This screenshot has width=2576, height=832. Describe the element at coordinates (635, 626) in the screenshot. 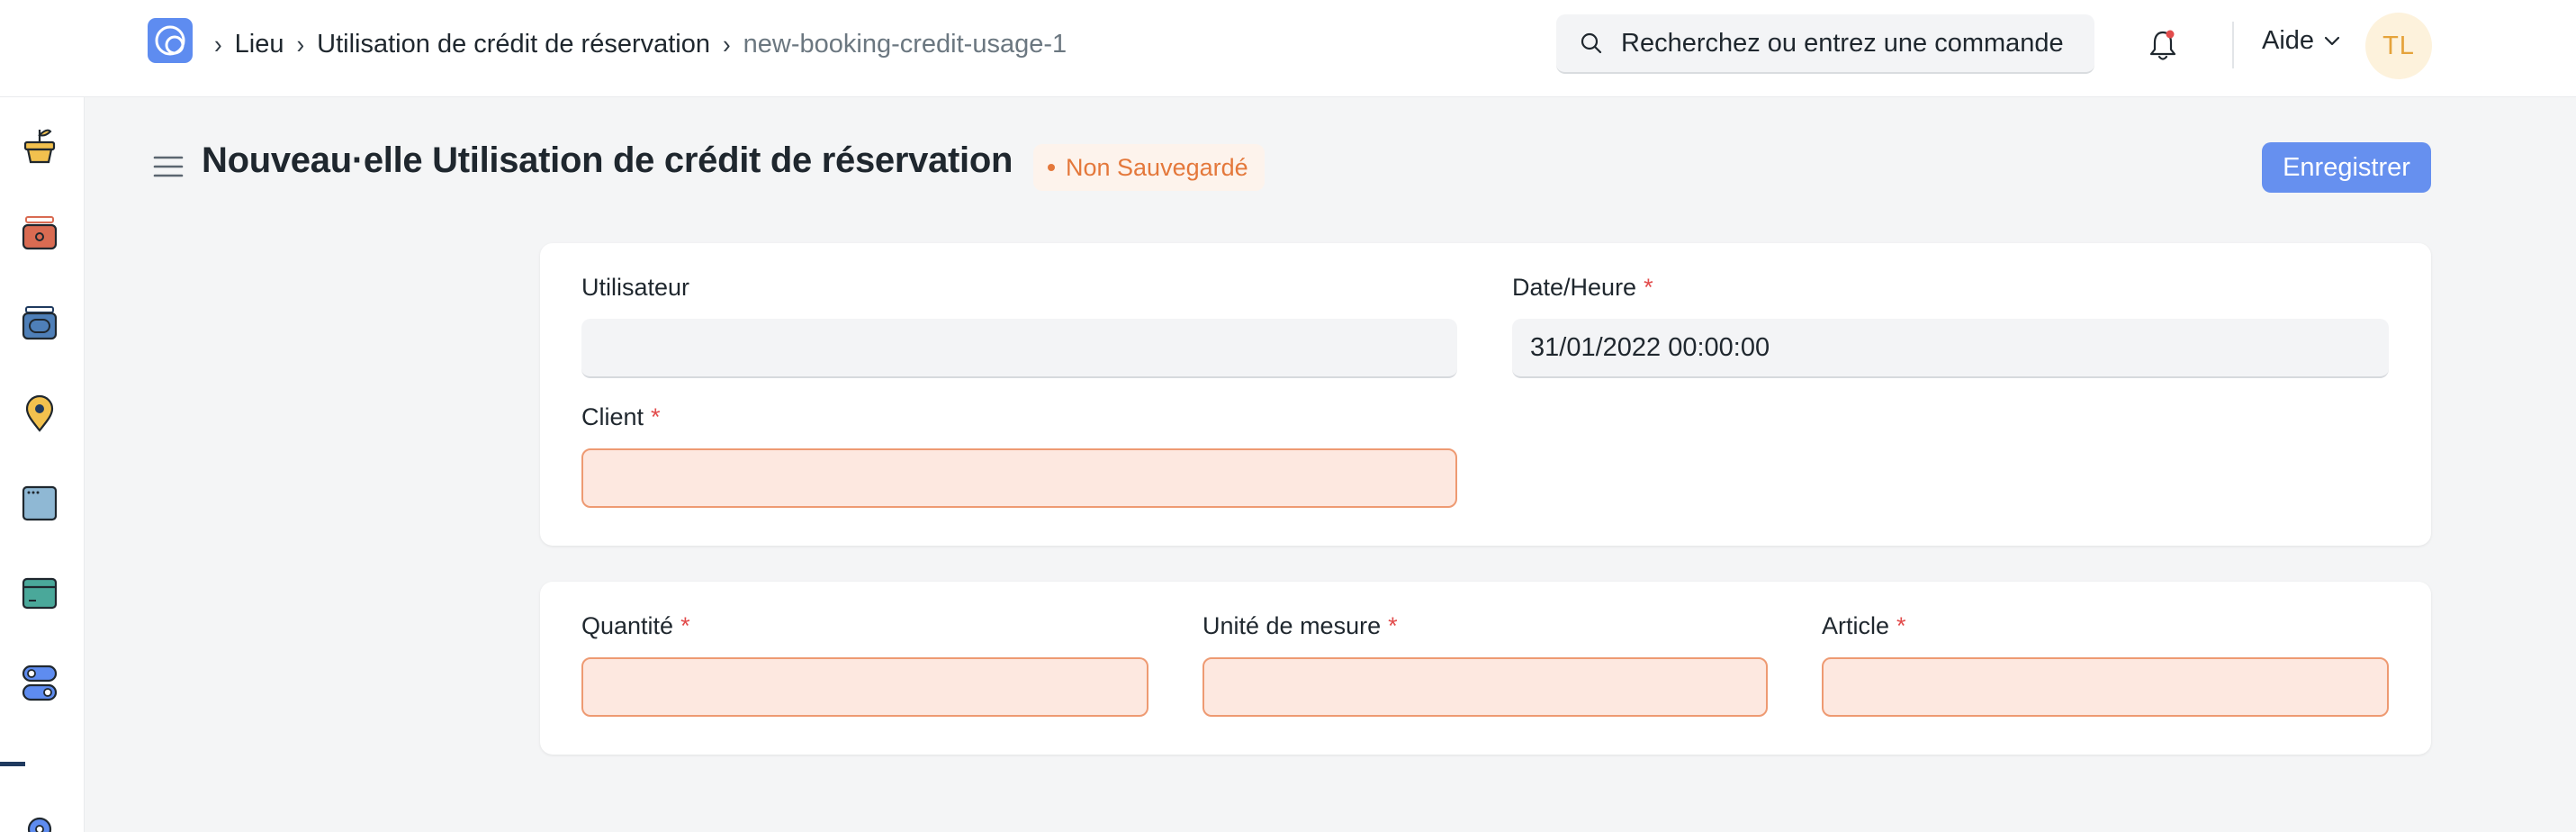

I see `field-label: Quantité *` at that location.